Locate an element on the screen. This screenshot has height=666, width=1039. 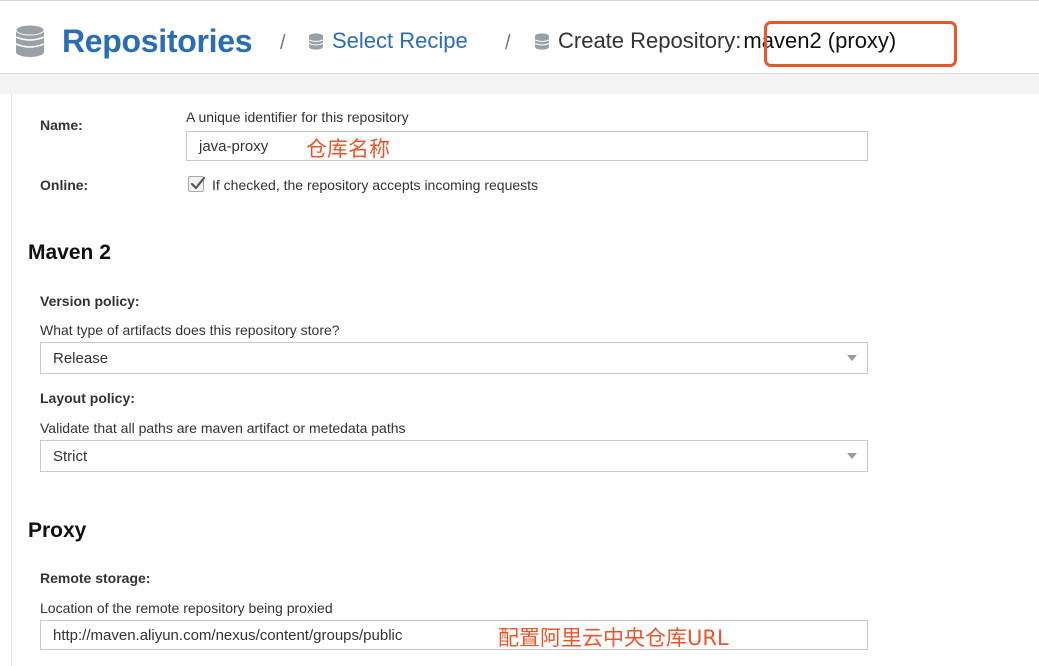
top-divider is located at coordinates (519, 0).